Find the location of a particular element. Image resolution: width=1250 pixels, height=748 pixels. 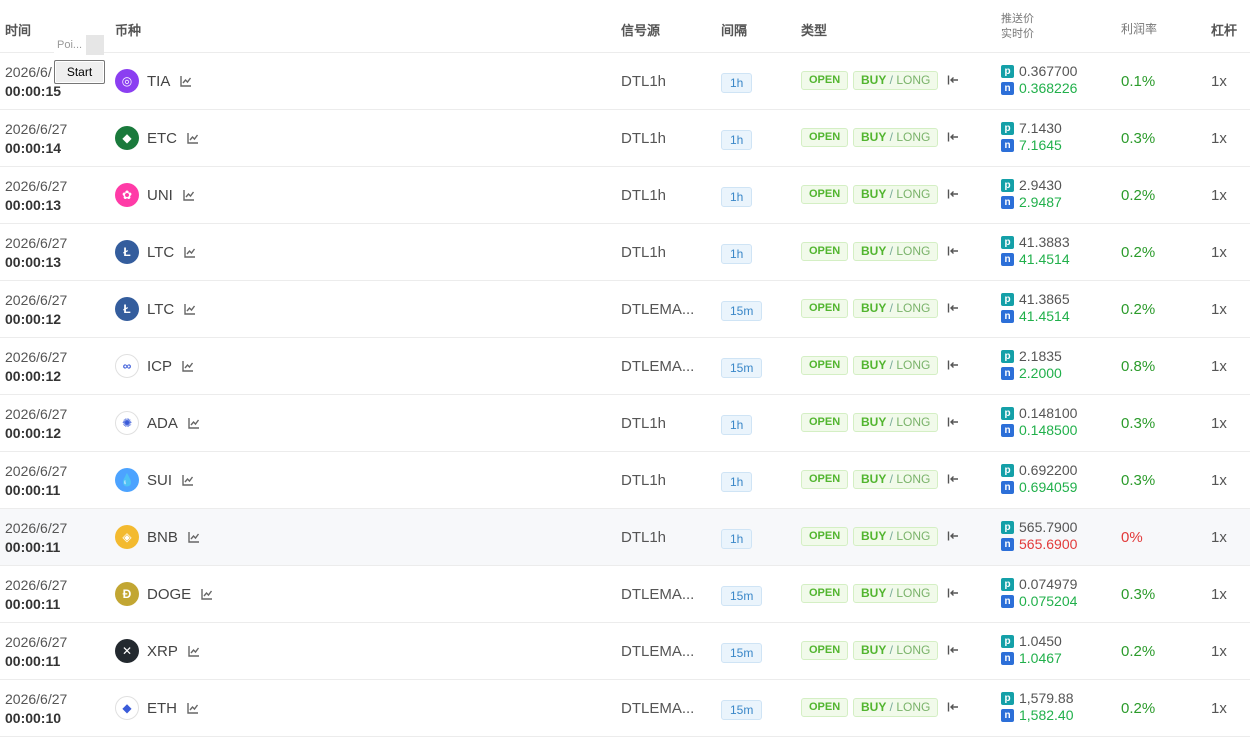

coin-name: UNI is located at coordinates (160, 195).